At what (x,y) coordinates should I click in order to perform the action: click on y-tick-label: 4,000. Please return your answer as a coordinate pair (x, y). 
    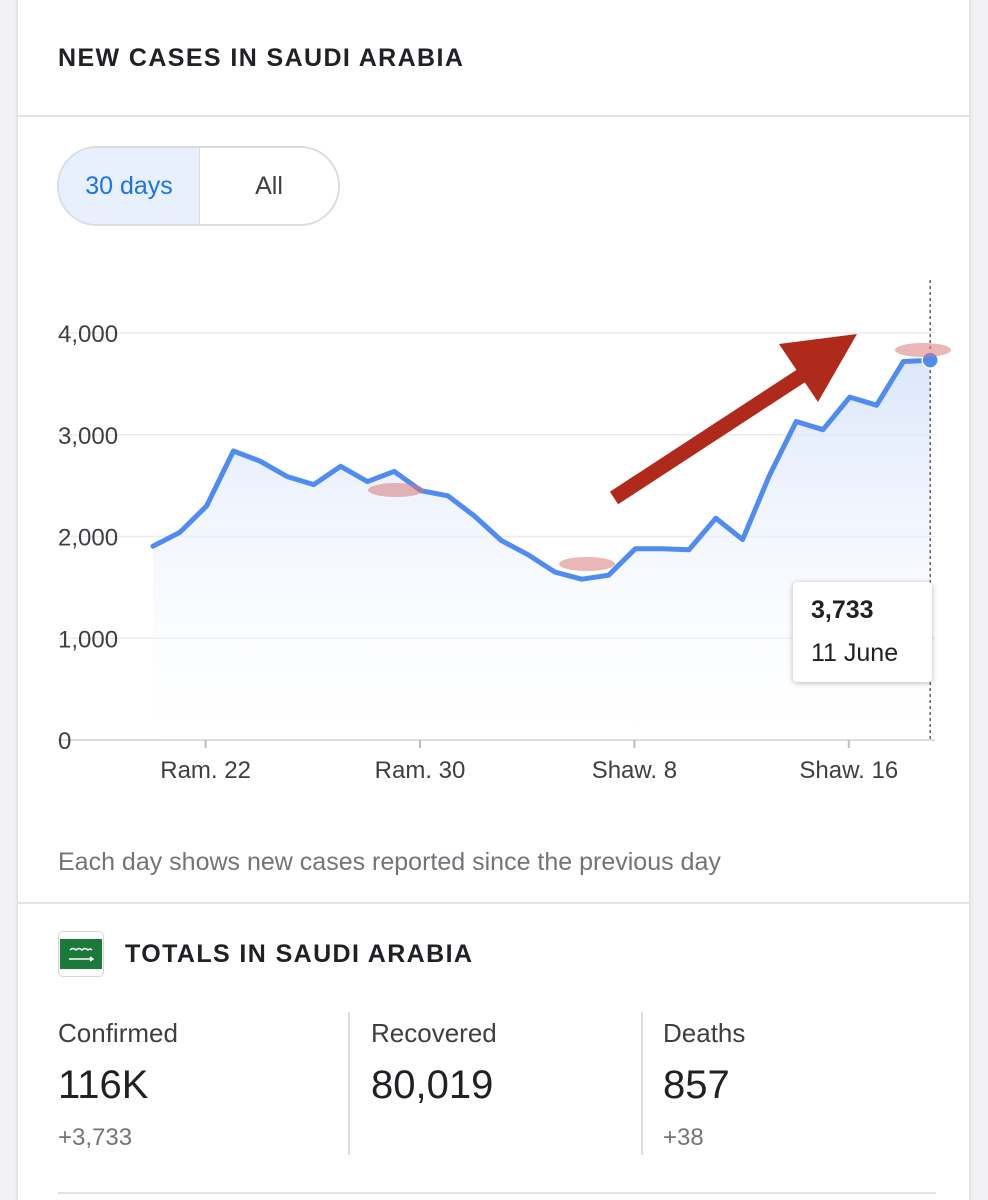
    Looking at the image, I should click on (88, 334).